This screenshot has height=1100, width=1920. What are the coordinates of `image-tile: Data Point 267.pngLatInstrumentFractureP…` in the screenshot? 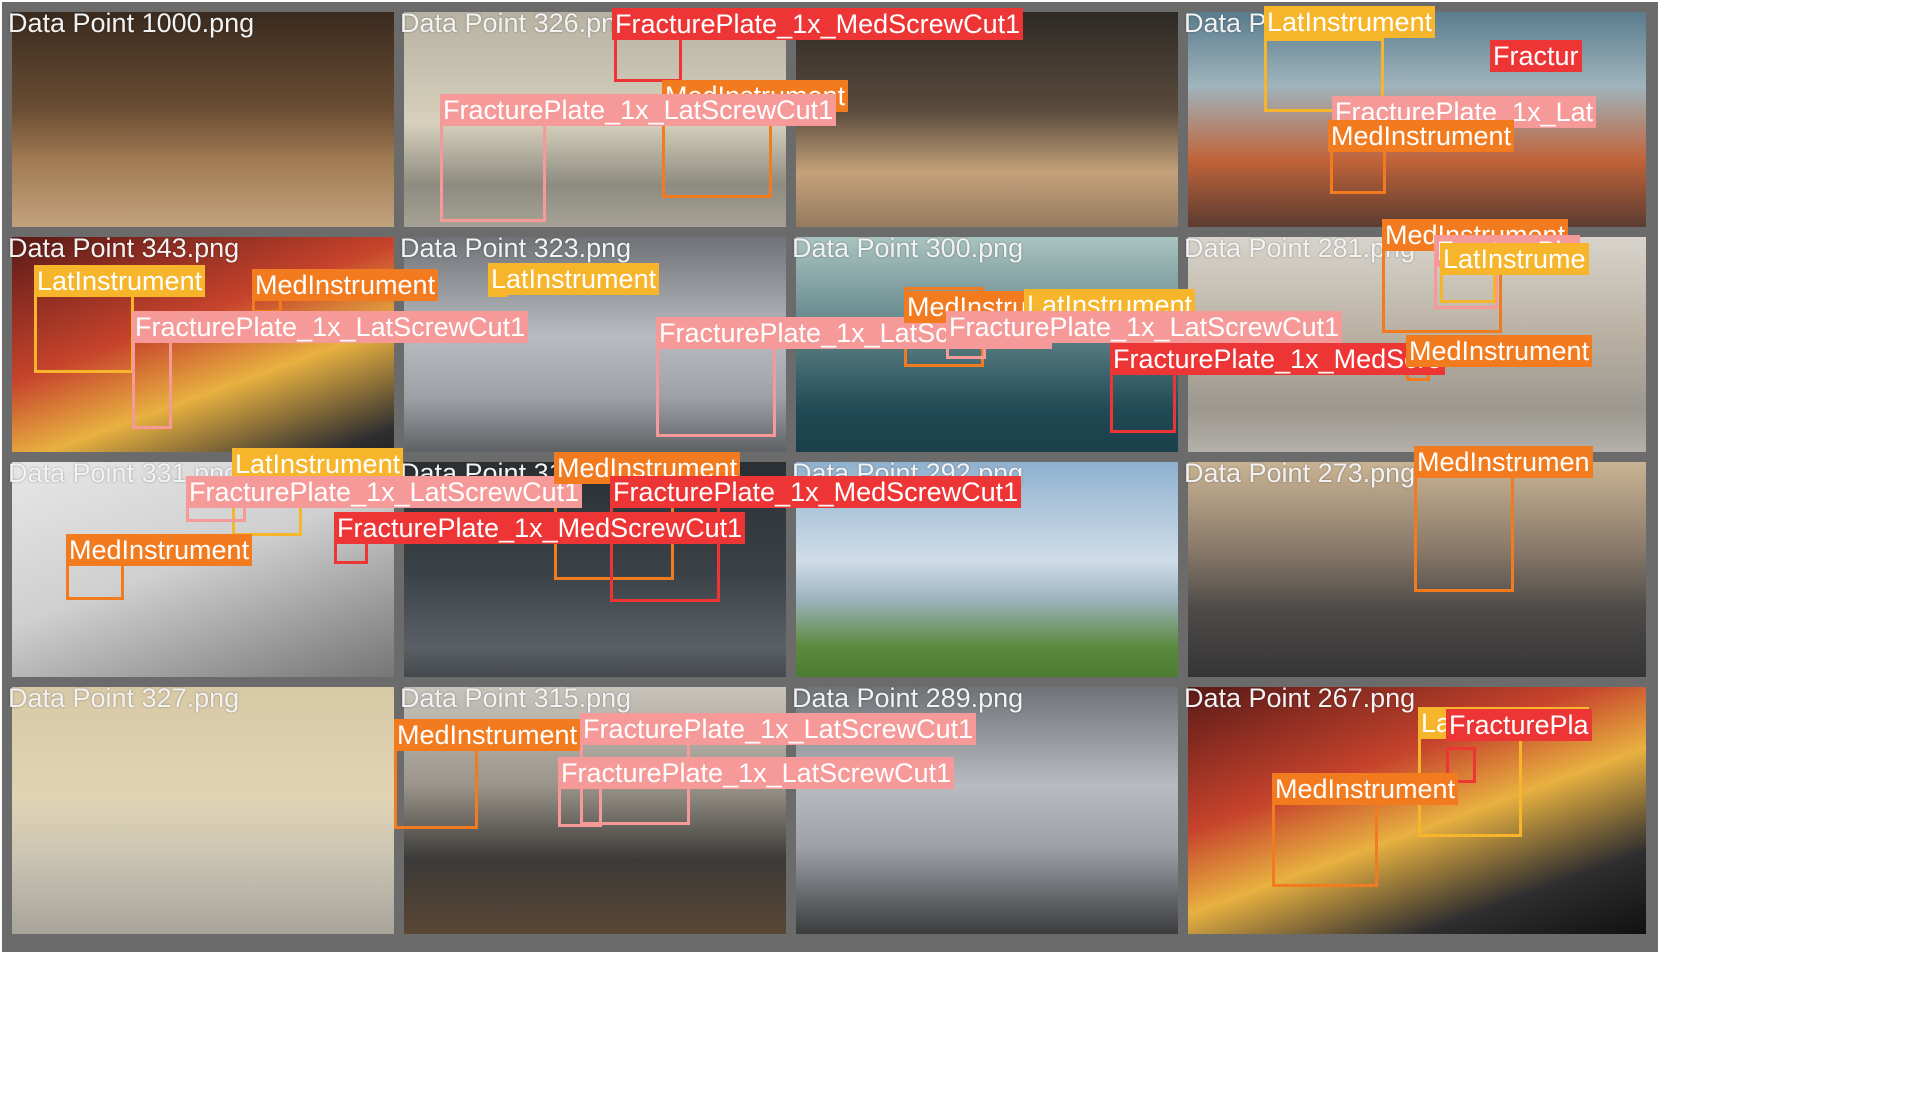 It's located at (1418, 814).